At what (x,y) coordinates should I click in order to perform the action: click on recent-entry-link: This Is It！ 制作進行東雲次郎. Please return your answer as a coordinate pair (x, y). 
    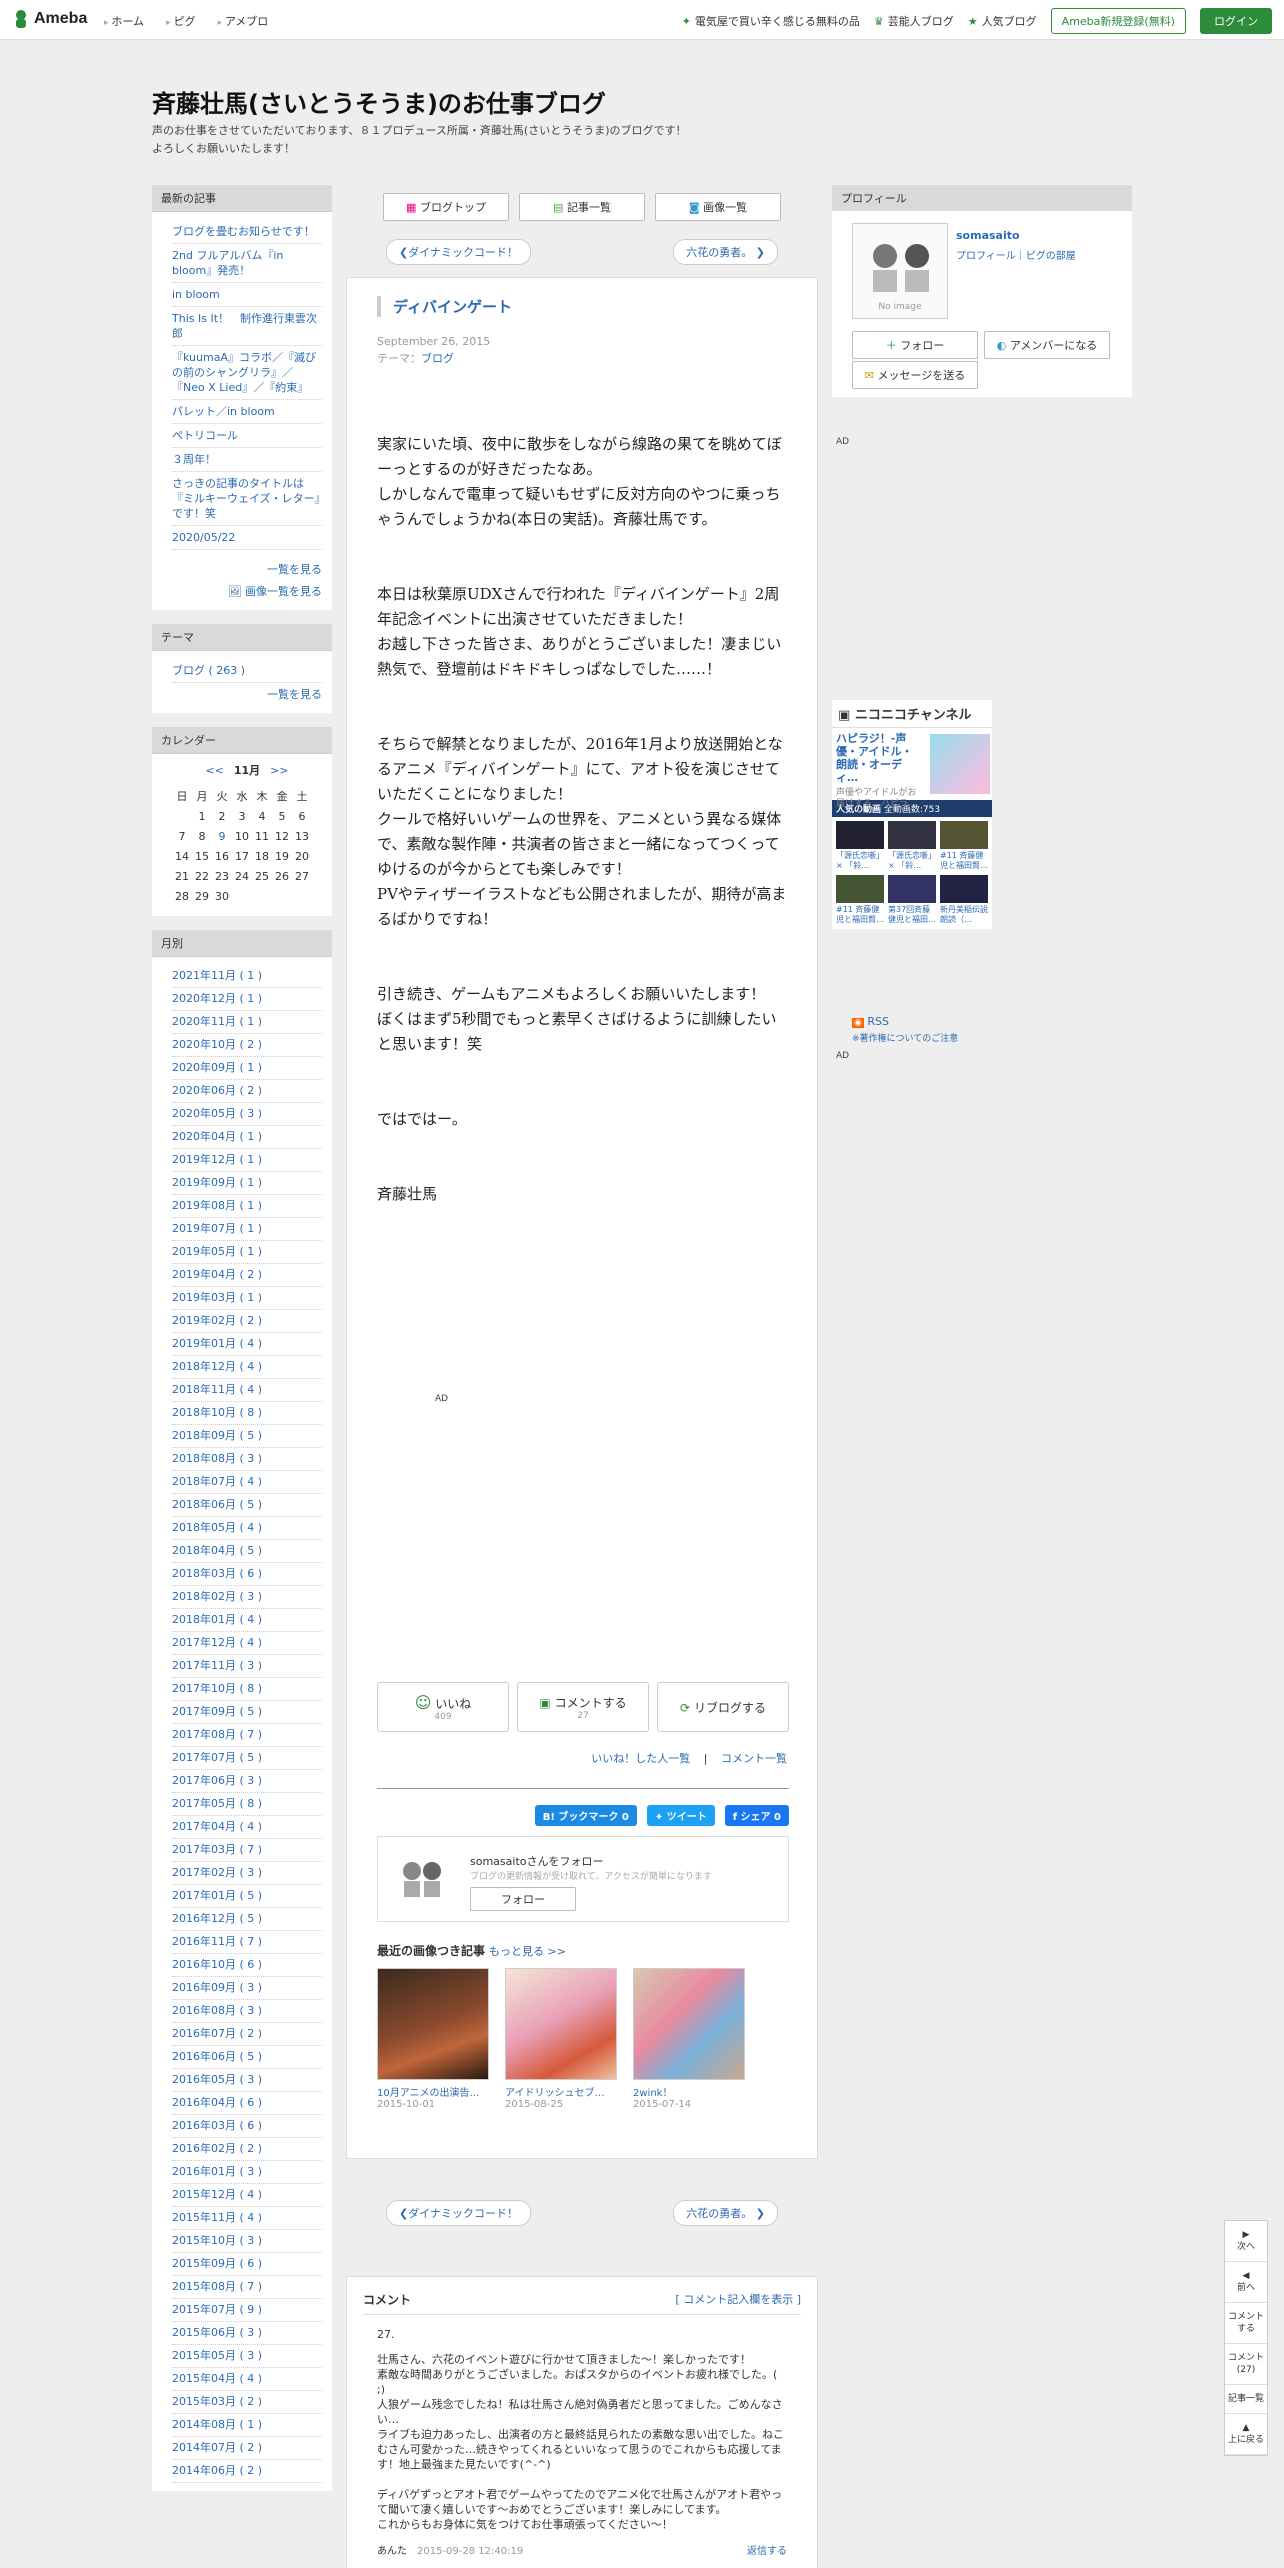
    Looking at the image, I should click on (247, 326).